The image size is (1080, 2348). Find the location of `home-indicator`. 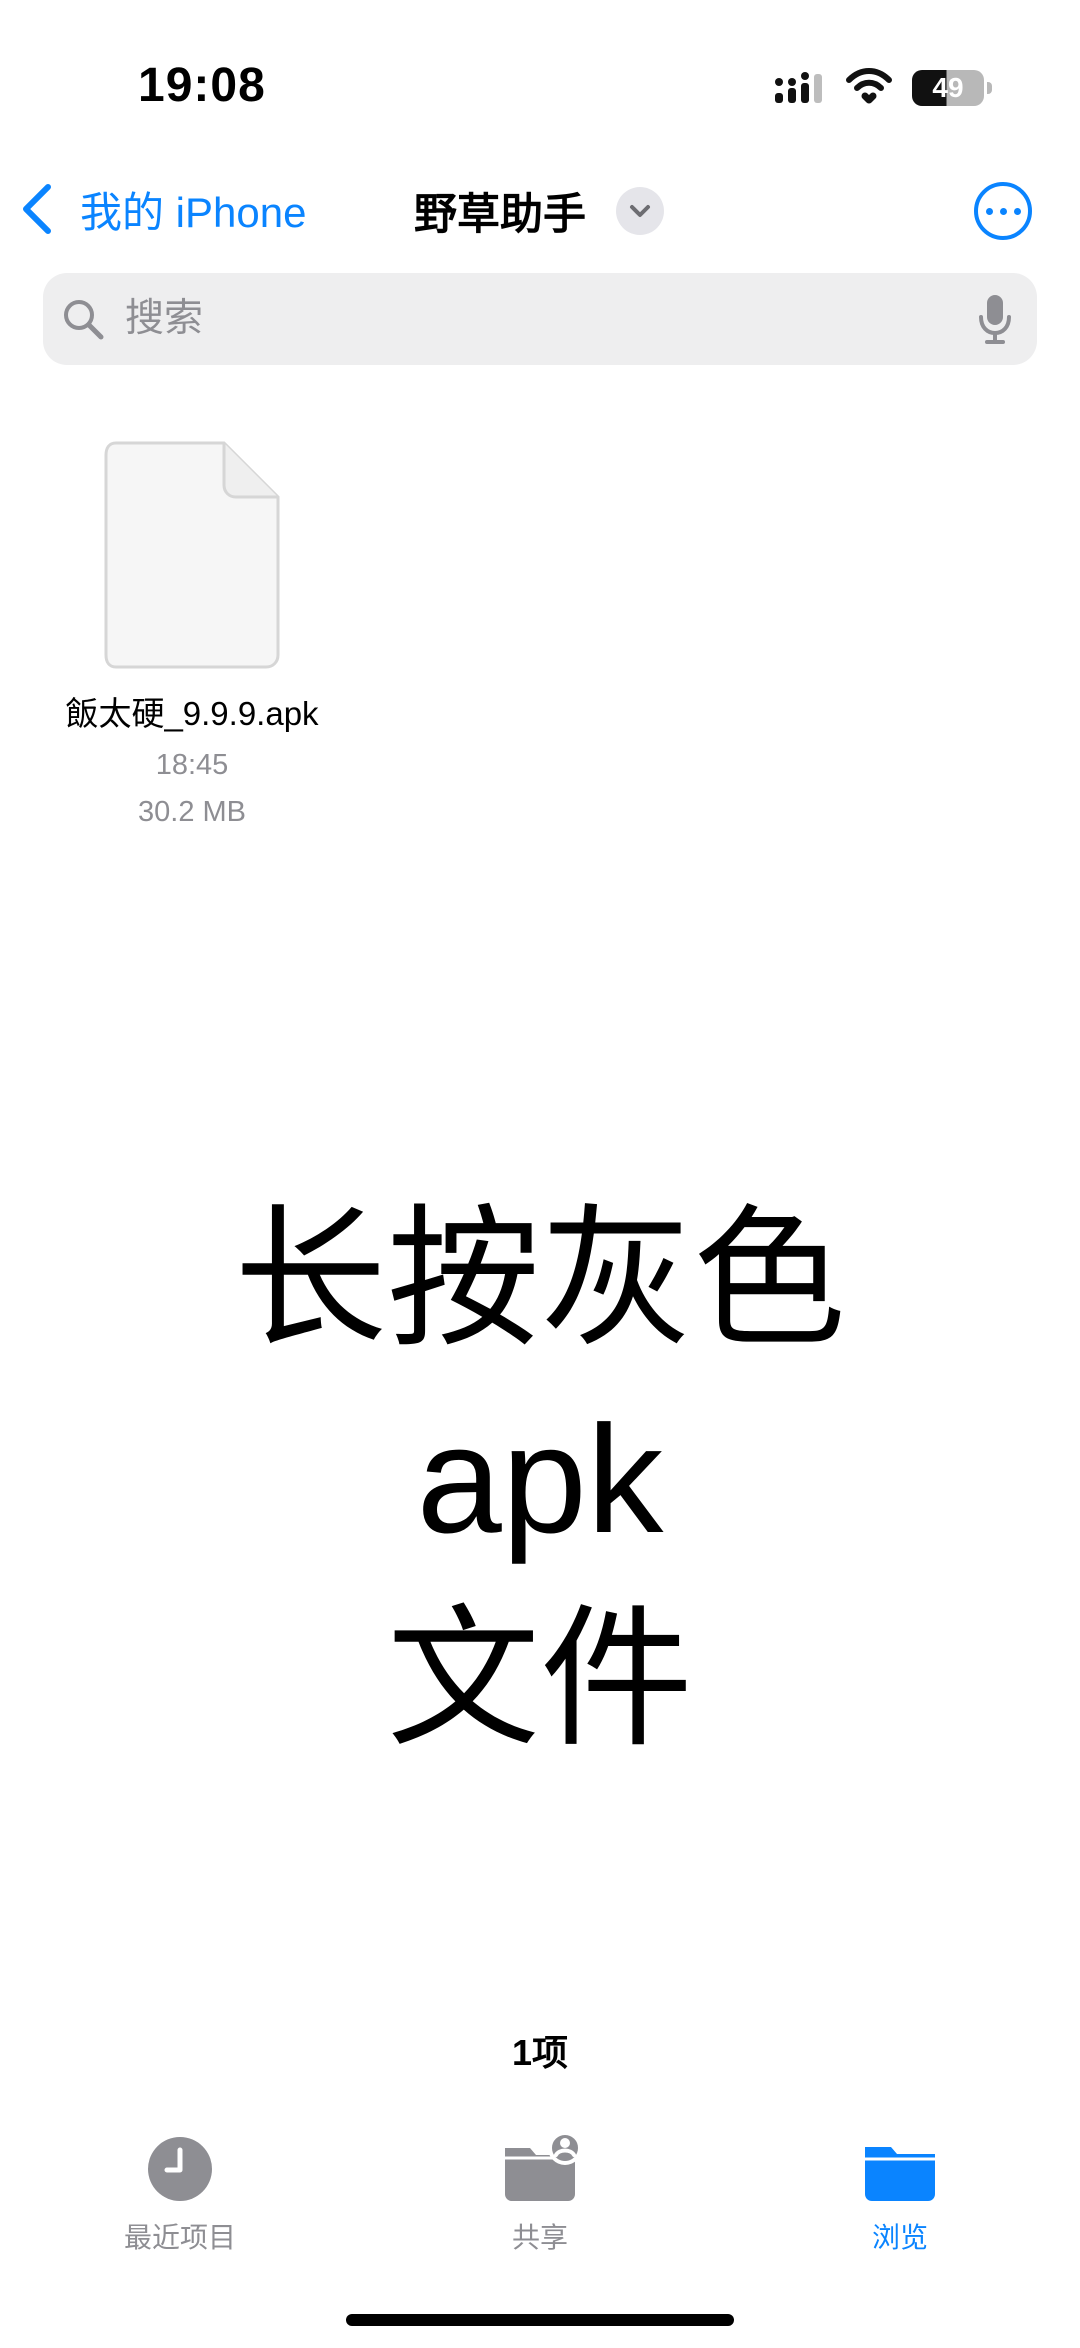

home-indicator is located at coordinates (540, 2320).